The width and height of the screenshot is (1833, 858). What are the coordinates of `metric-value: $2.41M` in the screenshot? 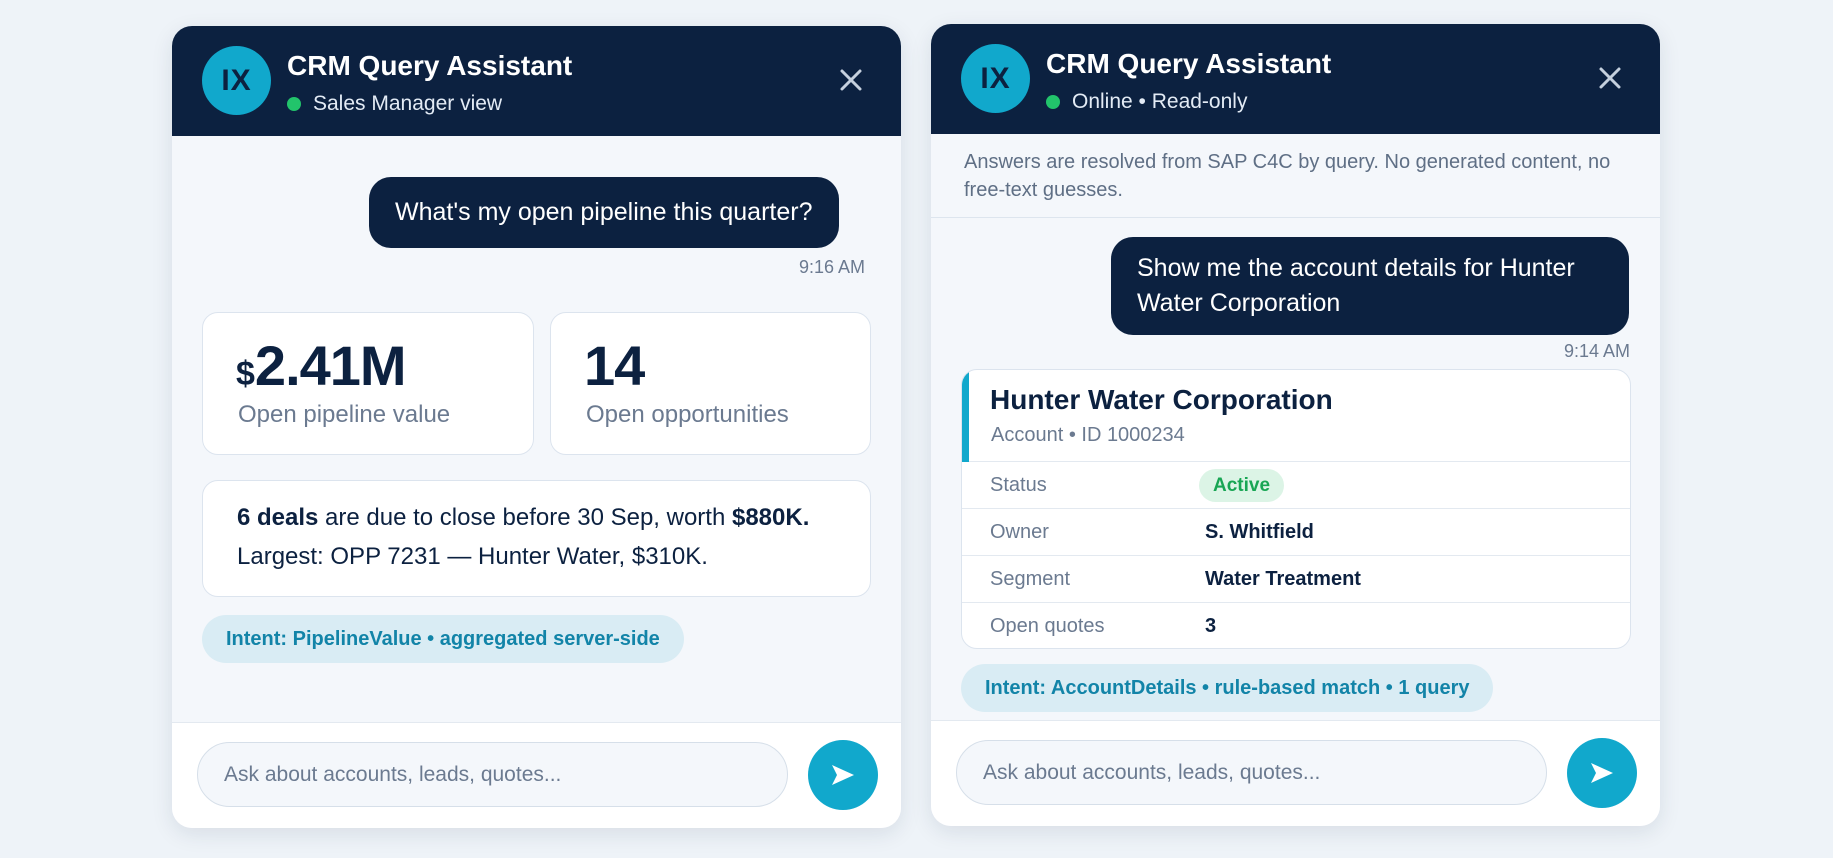 It's located at (321, 365).